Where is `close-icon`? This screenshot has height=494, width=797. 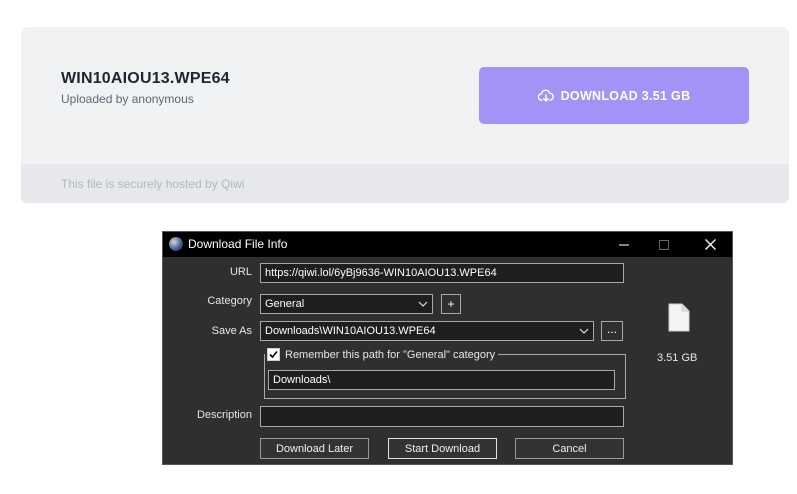 close-icon is located at coordinates (710, 244).